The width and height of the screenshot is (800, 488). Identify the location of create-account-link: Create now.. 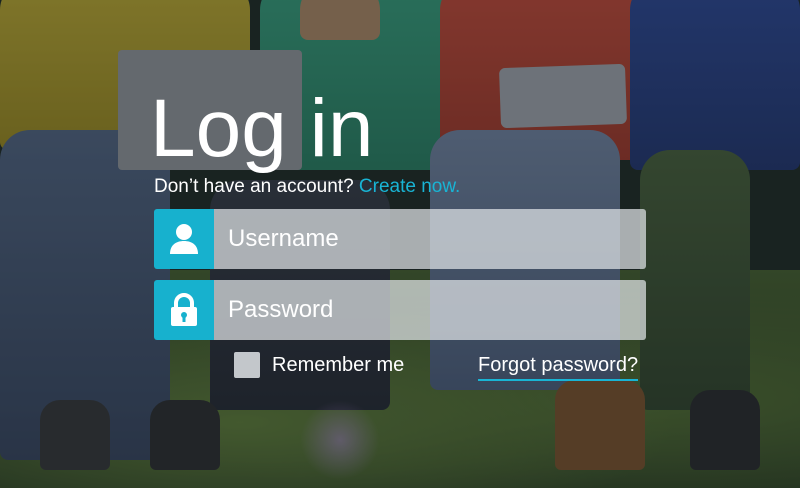
(409, 186).